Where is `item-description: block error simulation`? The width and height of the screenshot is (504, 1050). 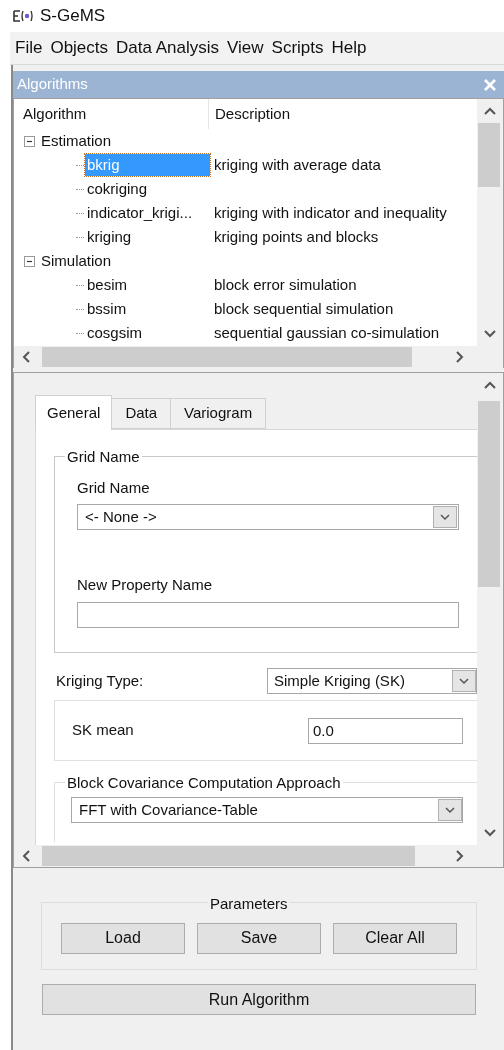 item-description: block error simulation is located at coordinates (285, 284).